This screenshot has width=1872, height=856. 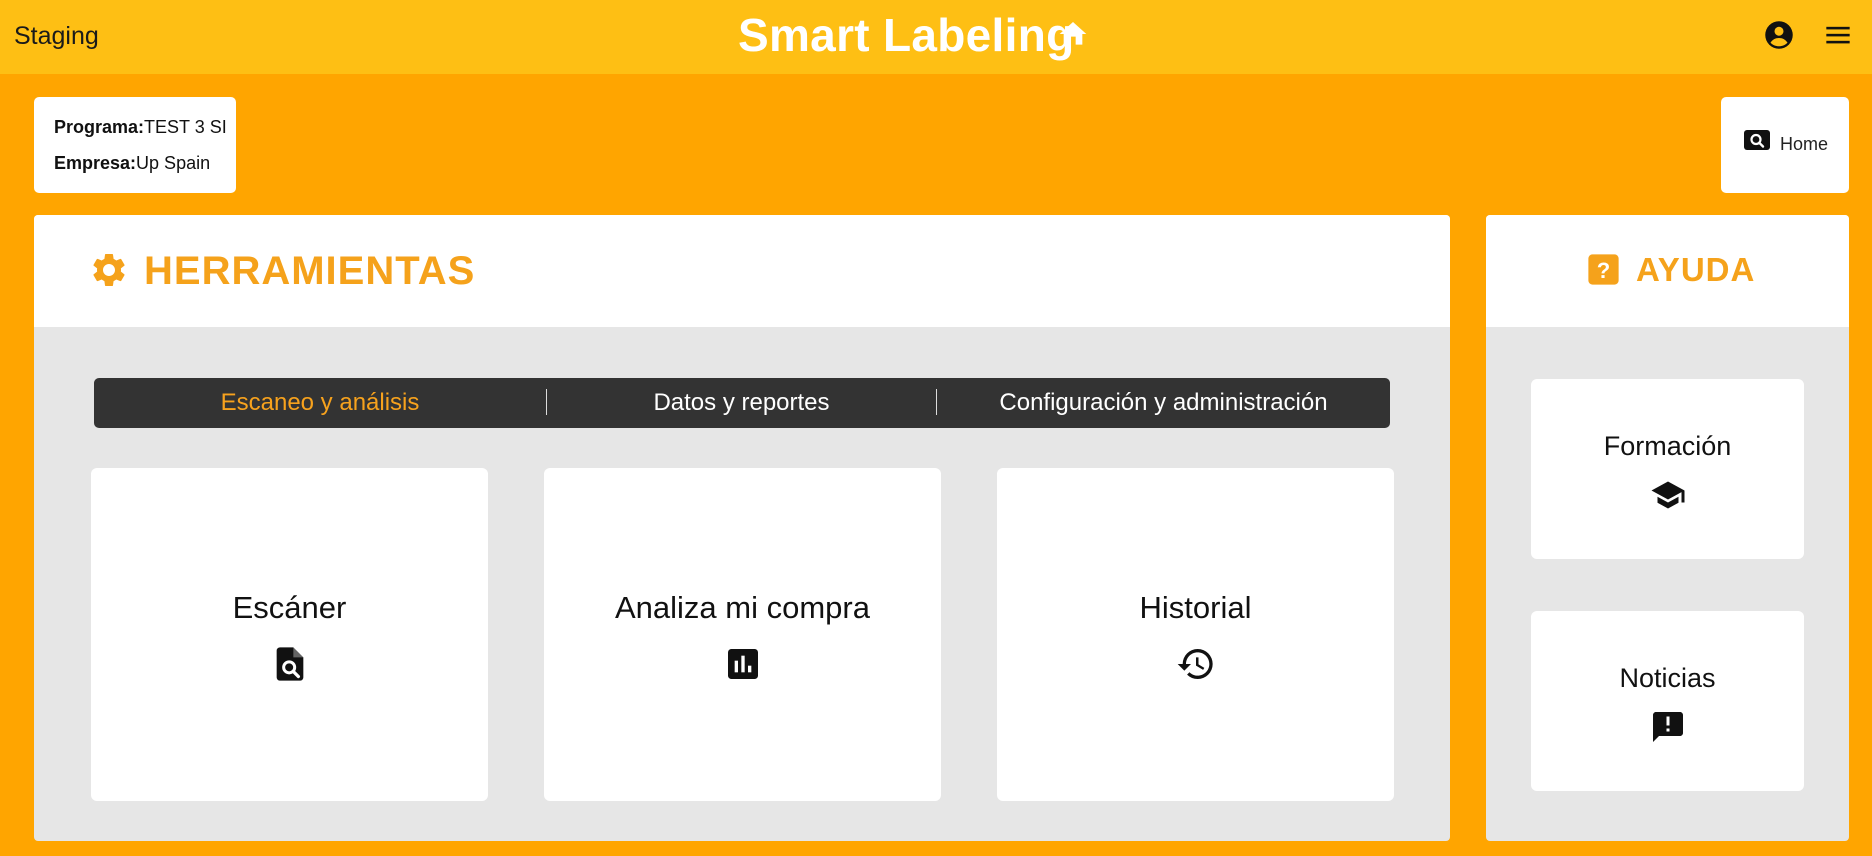 I want to click on company-label: Empresa:, so click(x=95, y=163).